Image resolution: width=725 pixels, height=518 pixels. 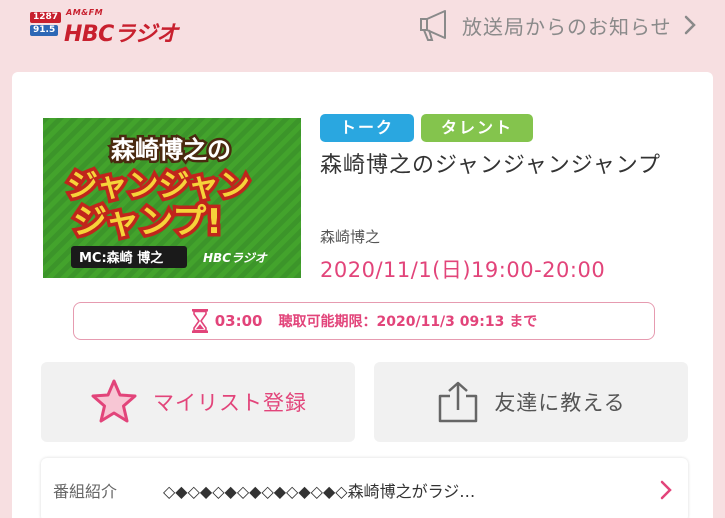 I want to click on thumb-line1: ジャンジャン, so click(x=158, y=186).